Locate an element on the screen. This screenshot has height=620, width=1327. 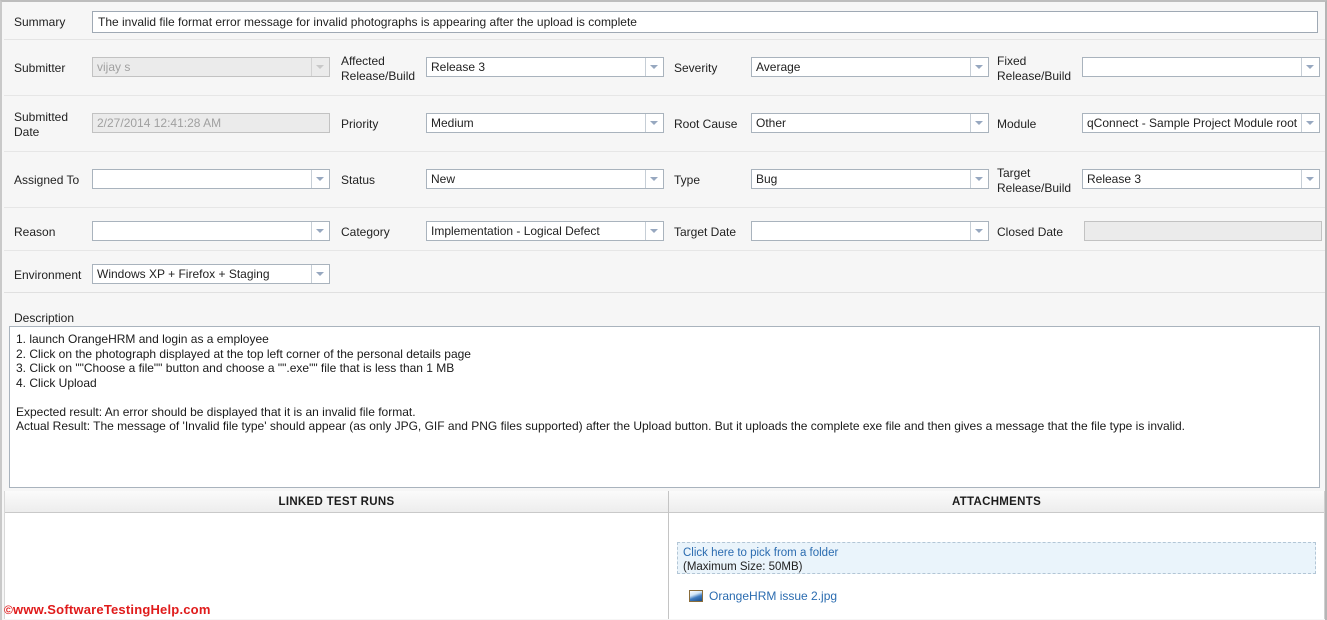
target-release-label-line1: Target is located at coordinates (1014, 173).